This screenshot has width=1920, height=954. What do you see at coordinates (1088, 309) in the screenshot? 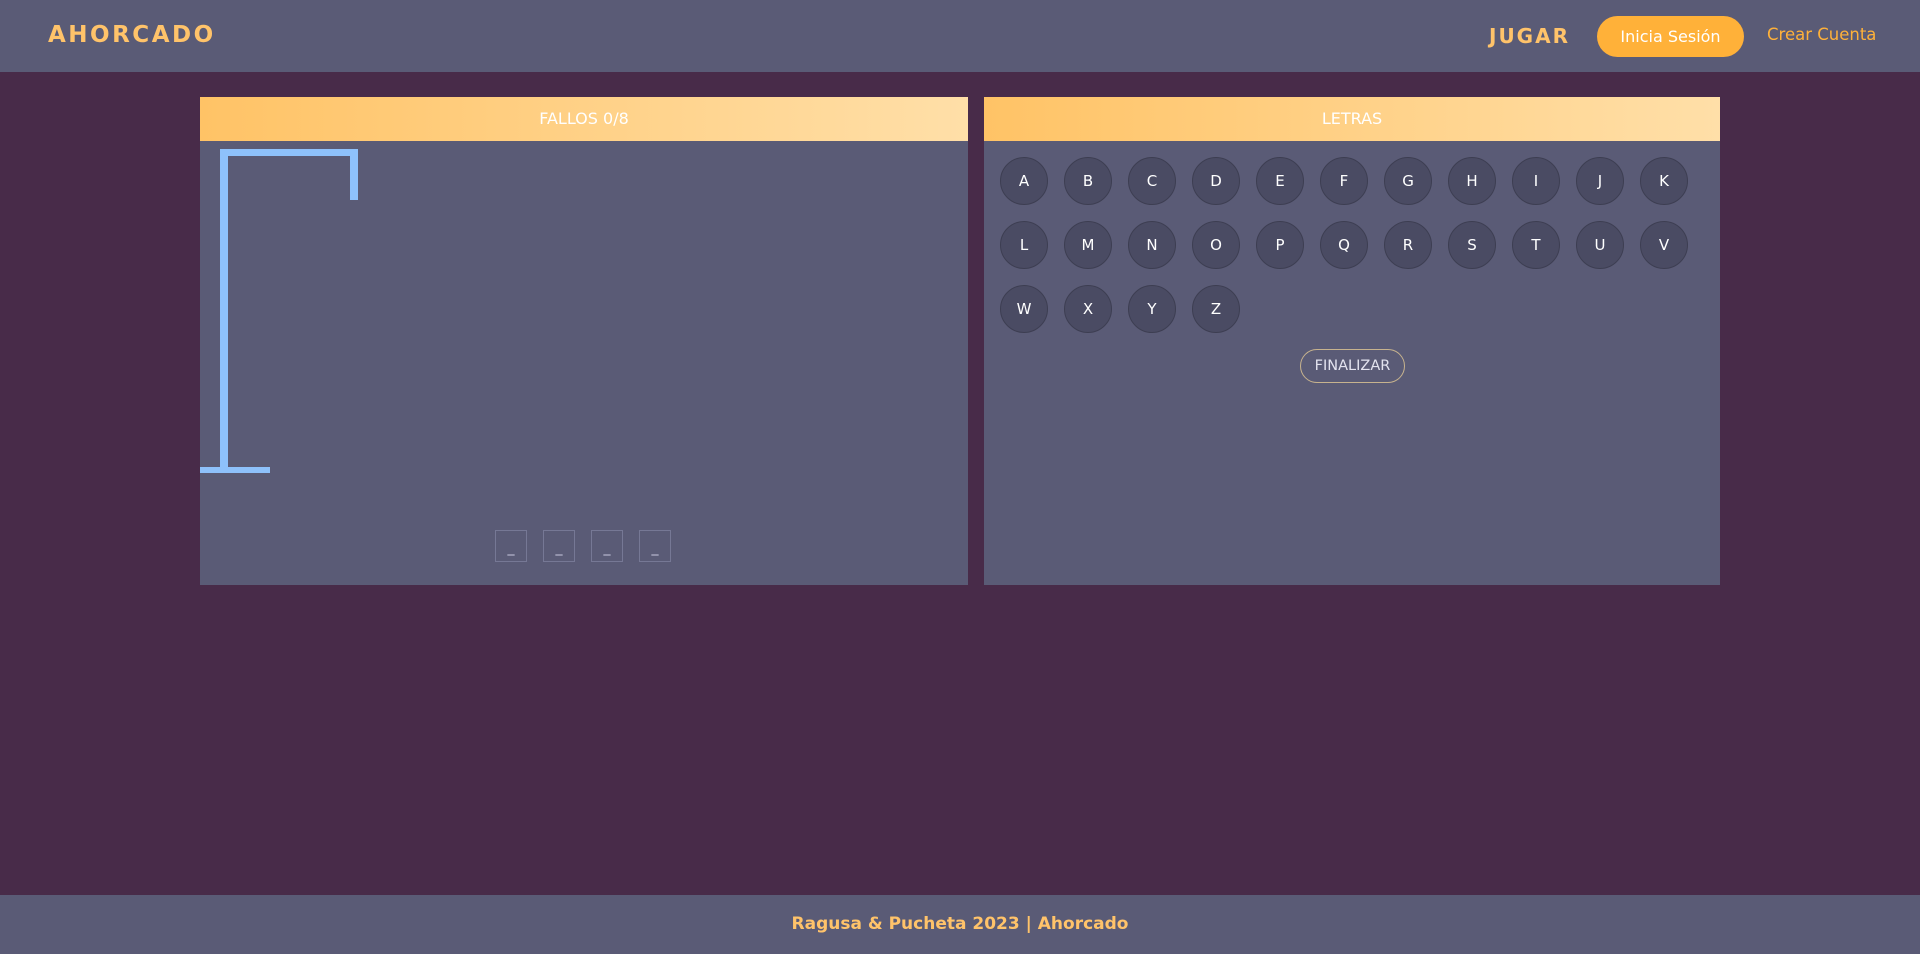
I see `letter-button-x: X` at bounding box center [1088, 309].